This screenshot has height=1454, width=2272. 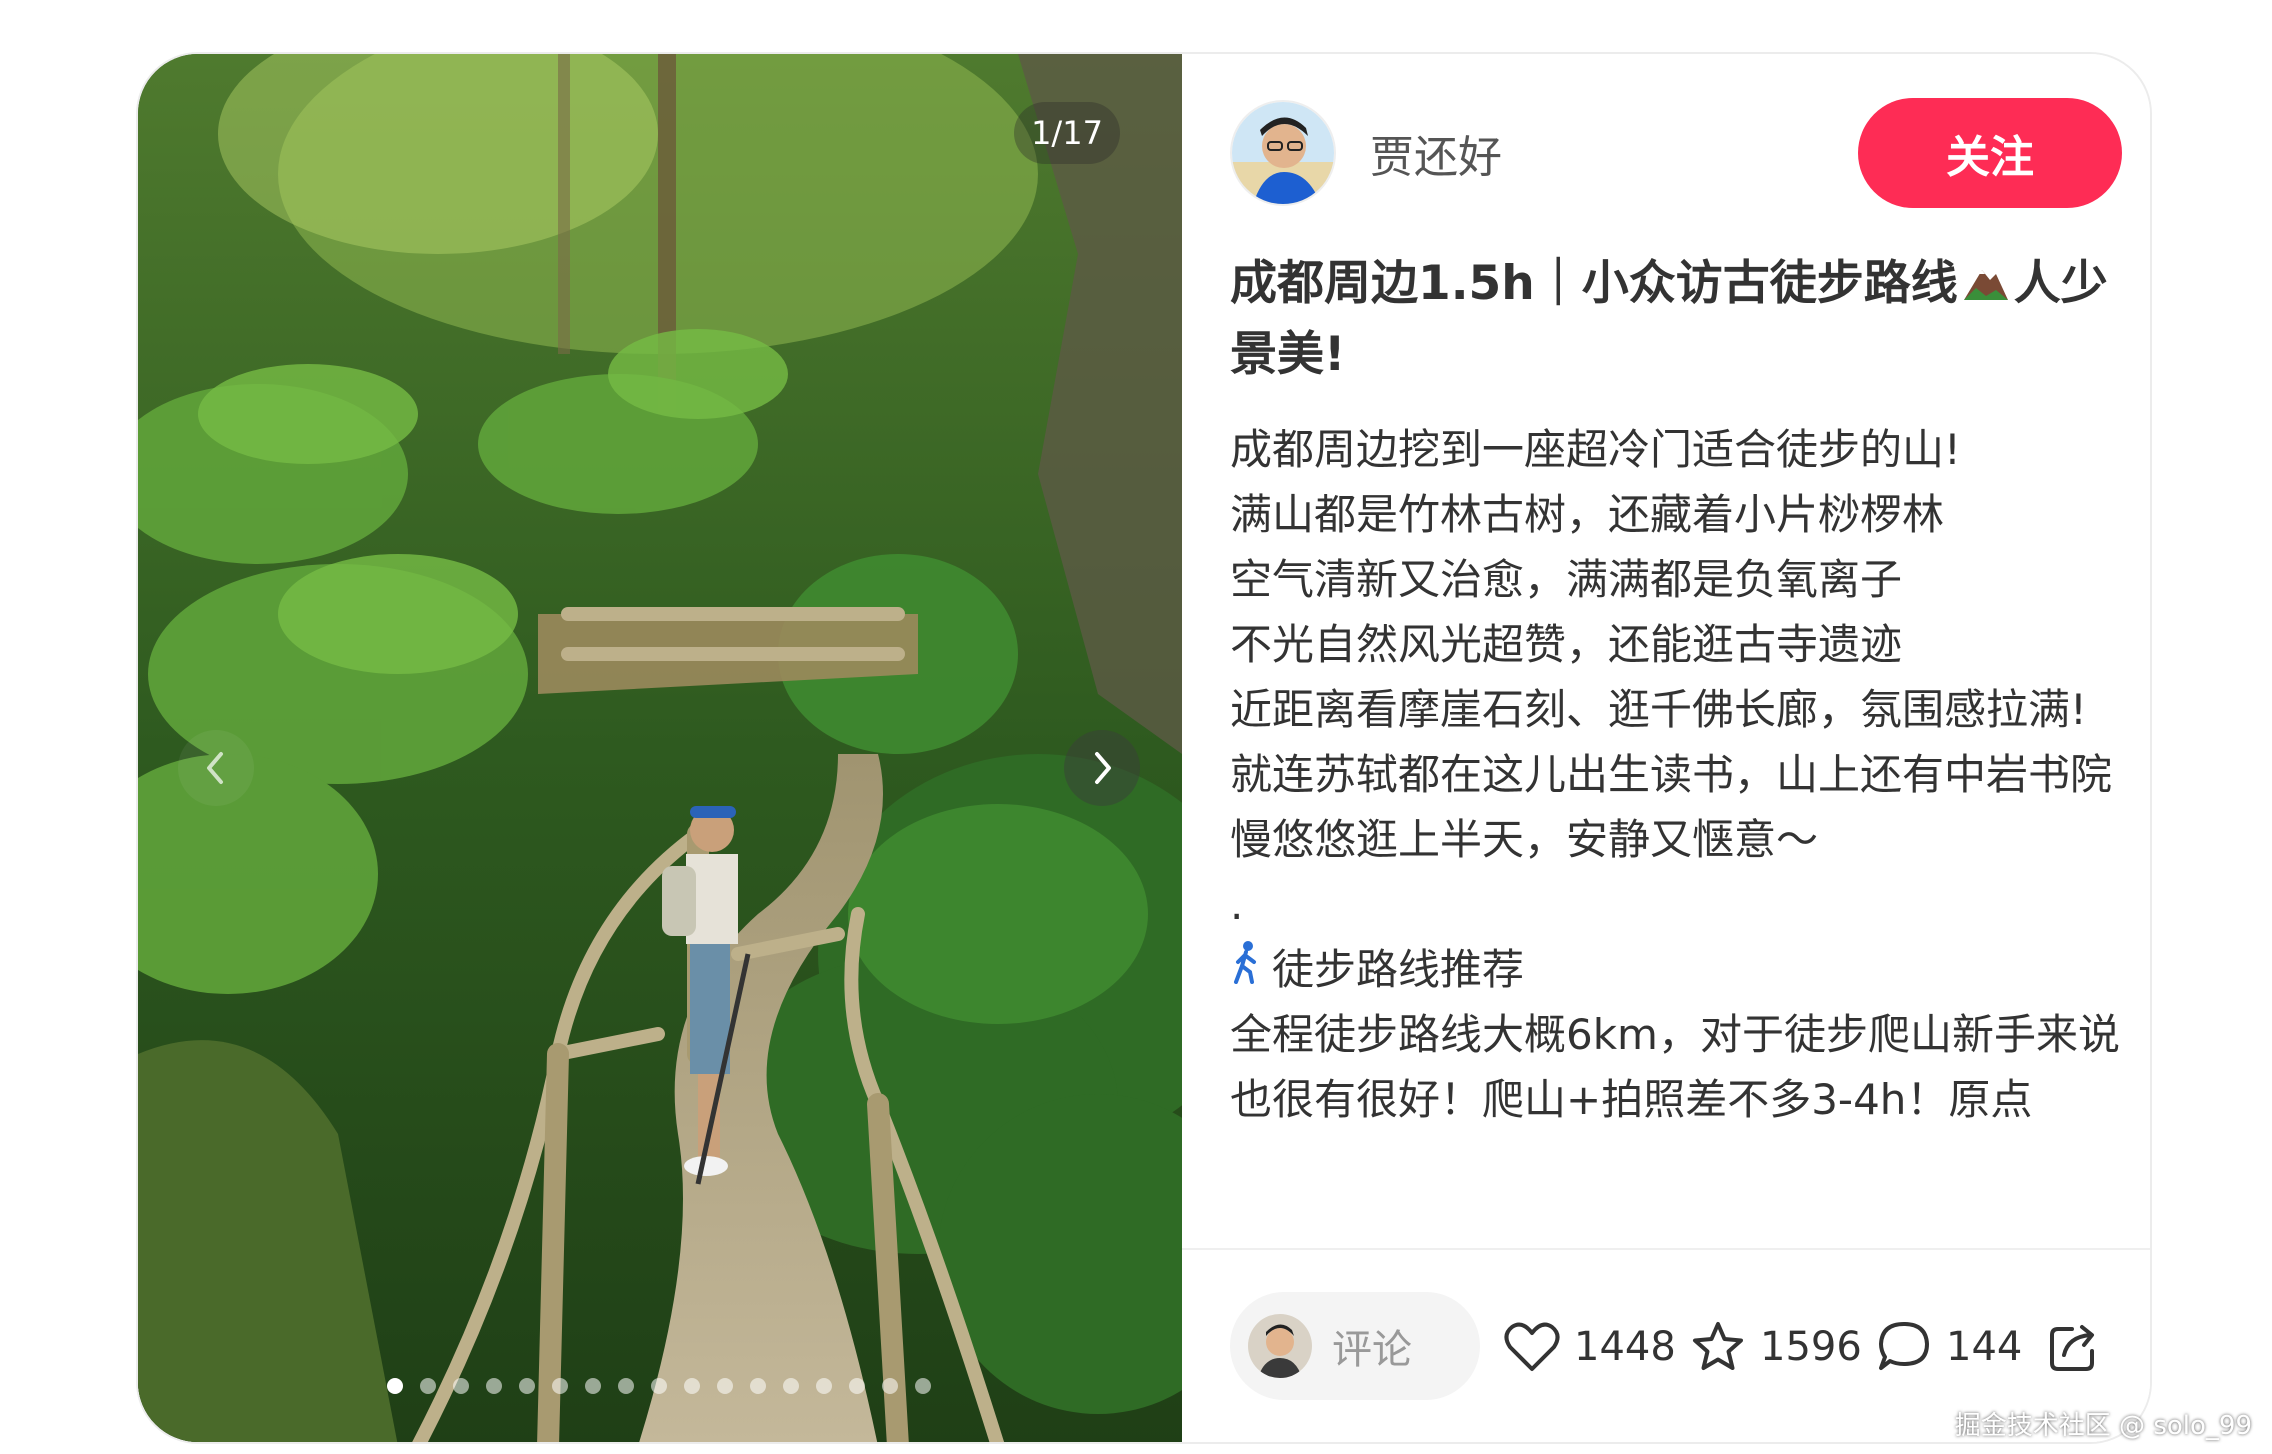 I want to click on like-button: 1448, so click(x=1590, y=1347).